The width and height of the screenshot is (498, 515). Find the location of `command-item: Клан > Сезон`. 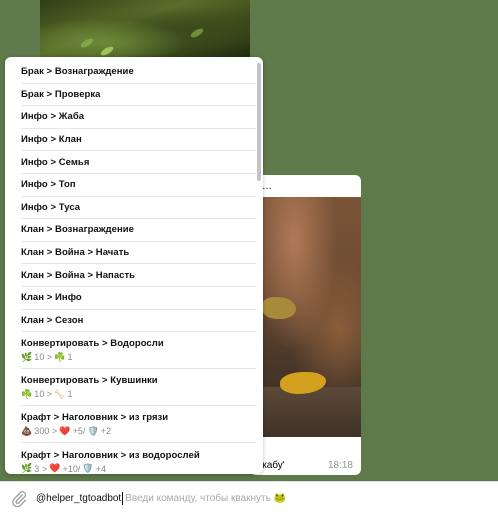

command-item: Клан > Сезон is located at coordinates (138, 321).